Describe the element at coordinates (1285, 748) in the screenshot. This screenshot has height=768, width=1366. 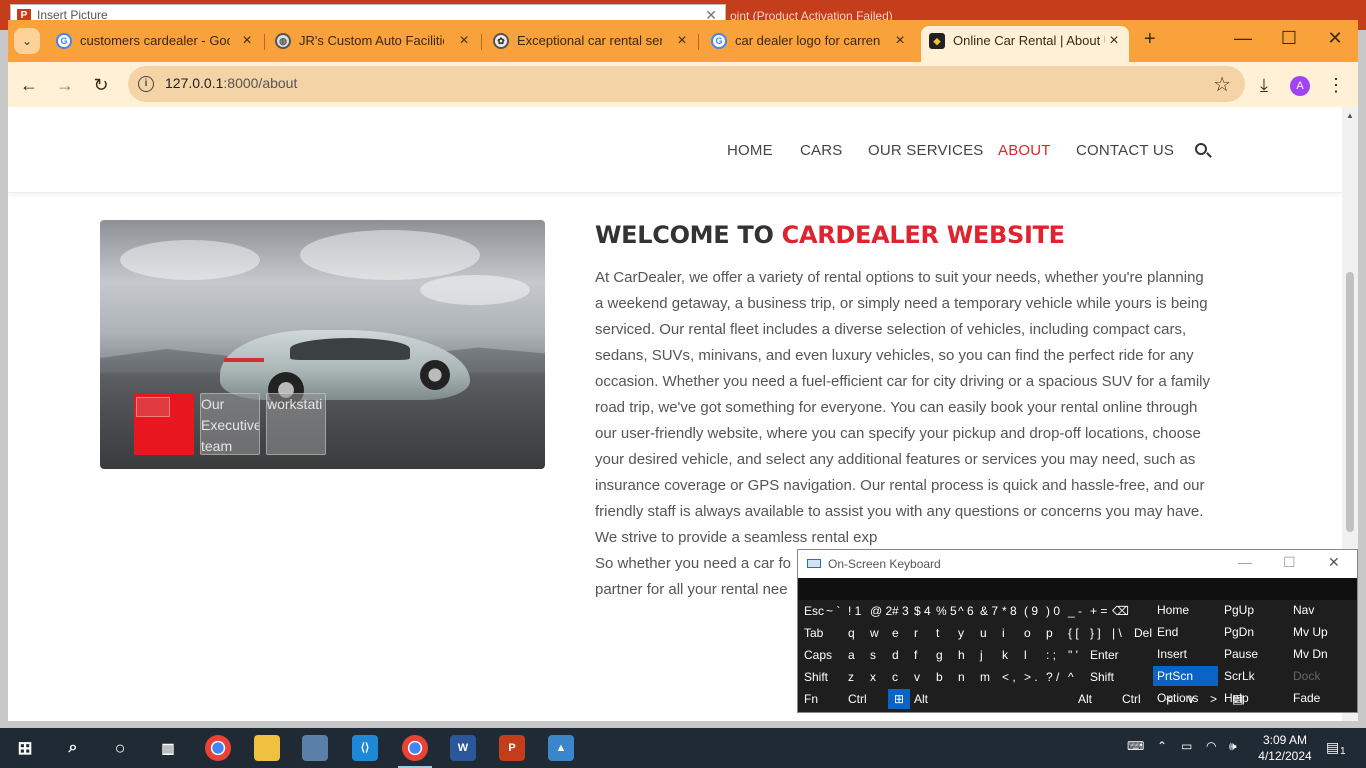
I see `clock: 3:09 AM 4/12/2024` at that location.